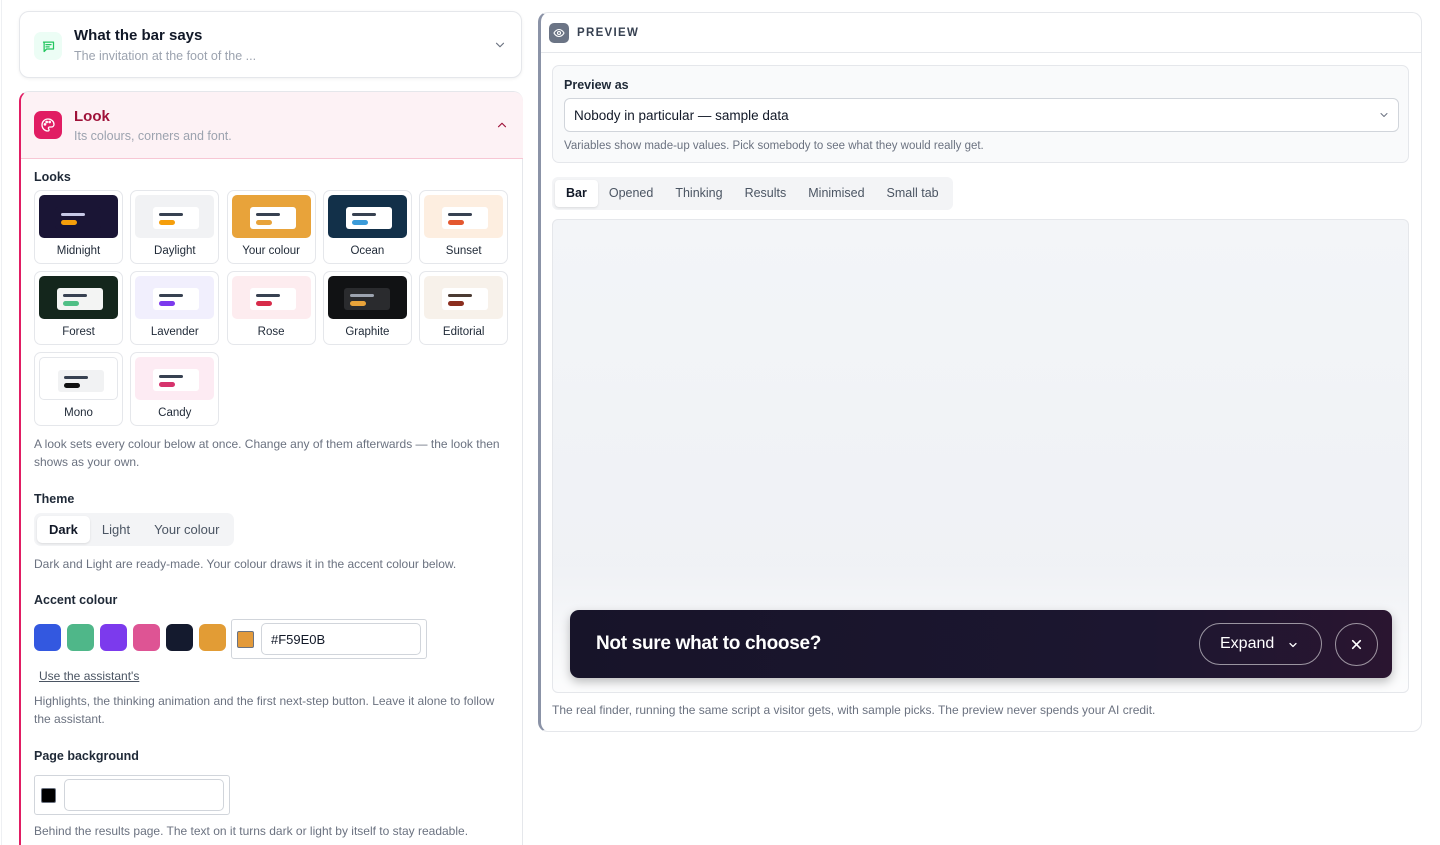 The image size is (1440, 845). I want to click on look-option: Lavender, so click(175, 308).